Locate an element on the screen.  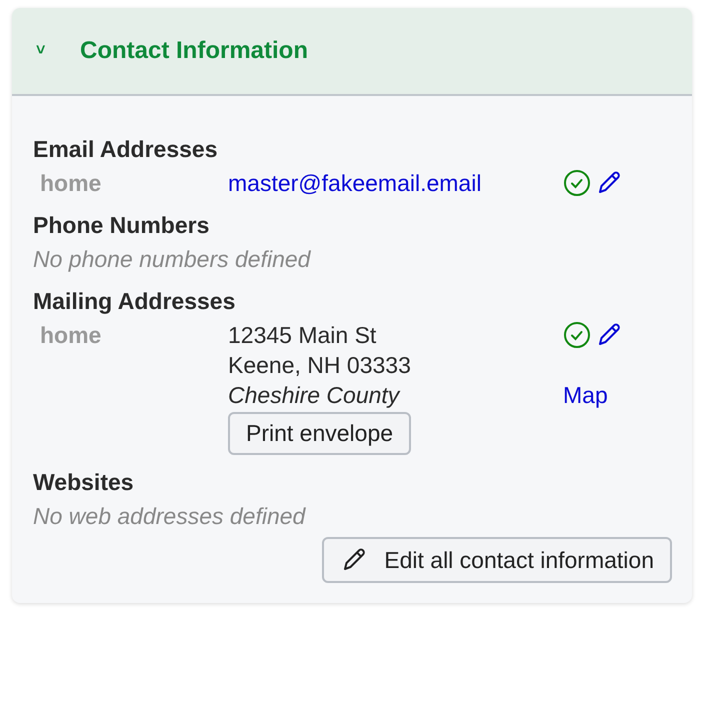
map-link: Map is located at coordinates (585, 395).